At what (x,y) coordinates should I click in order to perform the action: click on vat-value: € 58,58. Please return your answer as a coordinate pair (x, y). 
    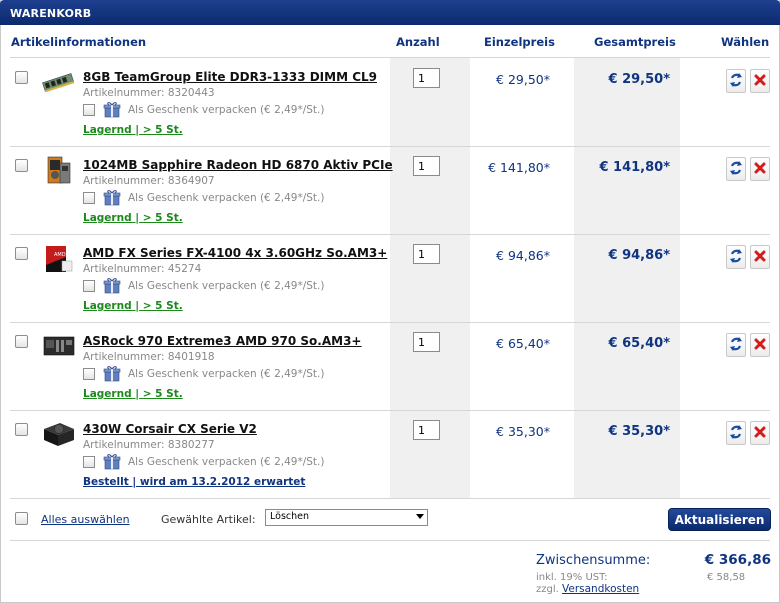
    Looking at the image, I should click on (726, 577).